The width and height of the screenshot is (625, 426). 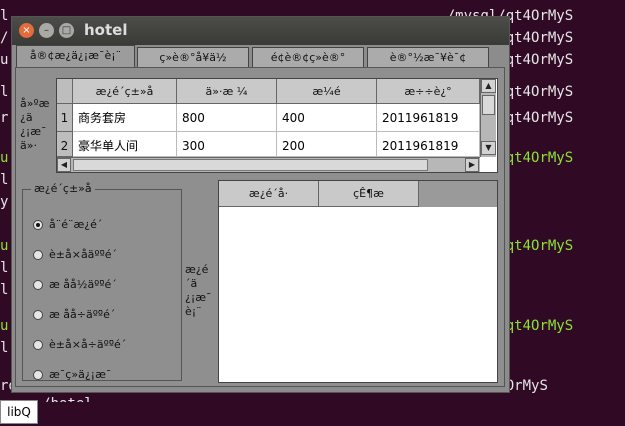 What do you see at coordinates (65, 91) in the screenshot?
I see `table-corner` at bounding box center [65, 91].